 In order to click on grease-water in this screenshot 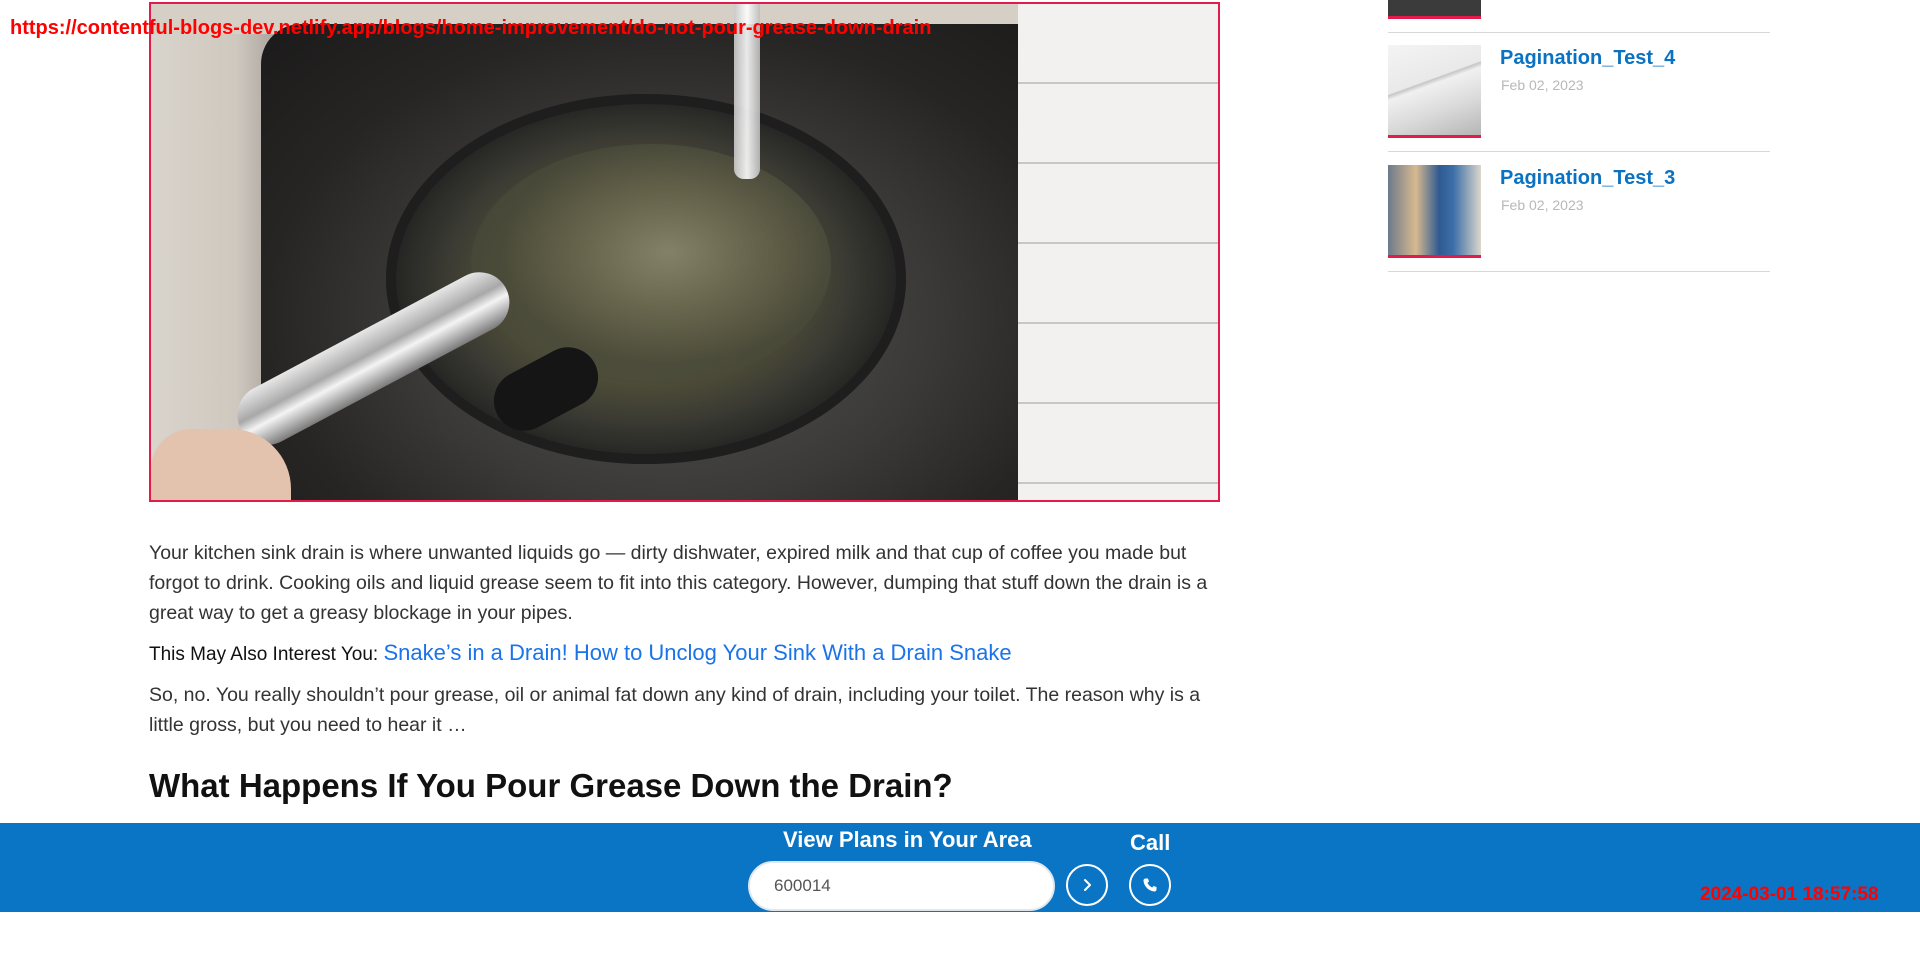, I will do `click(651, 264)`.